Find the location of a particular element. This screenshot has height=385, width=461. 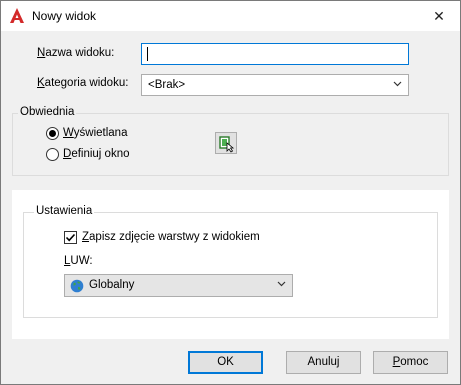

save-layer-snapshot-checkbox is located at coordinates (70, 237).